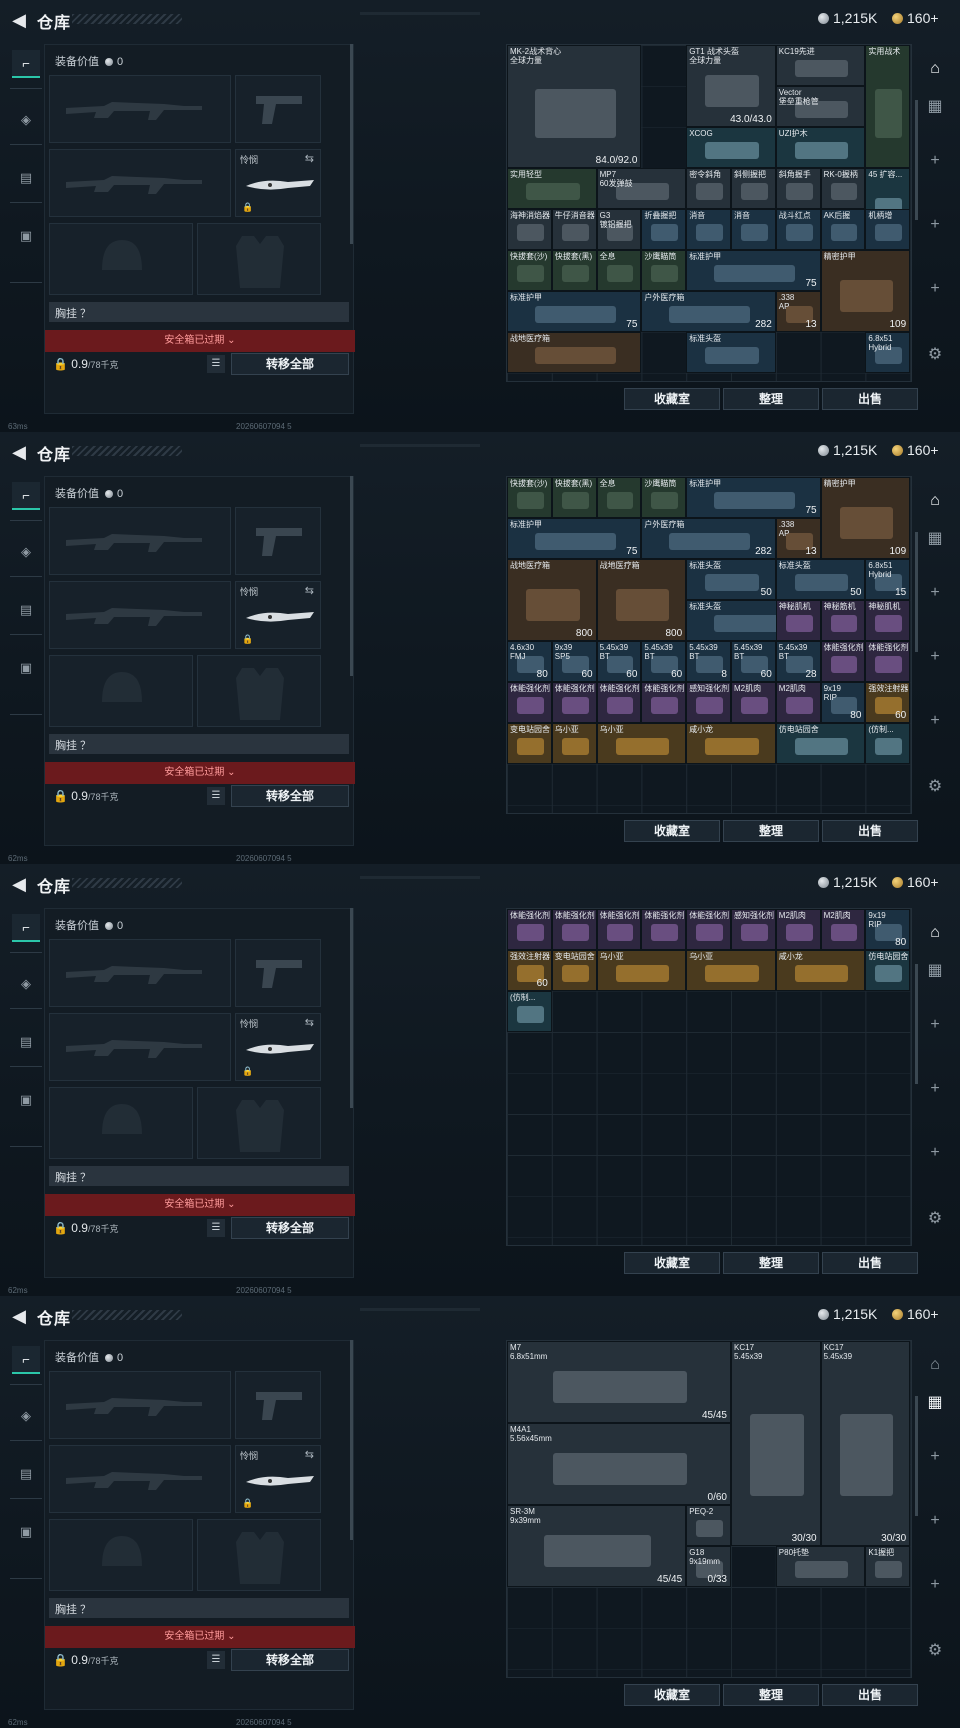 This screenshot has height=1728, width=960. Describe the element at coordinates (529, 743) in the screenshot. I see `inventory-item: 变电站园舍` at that location.